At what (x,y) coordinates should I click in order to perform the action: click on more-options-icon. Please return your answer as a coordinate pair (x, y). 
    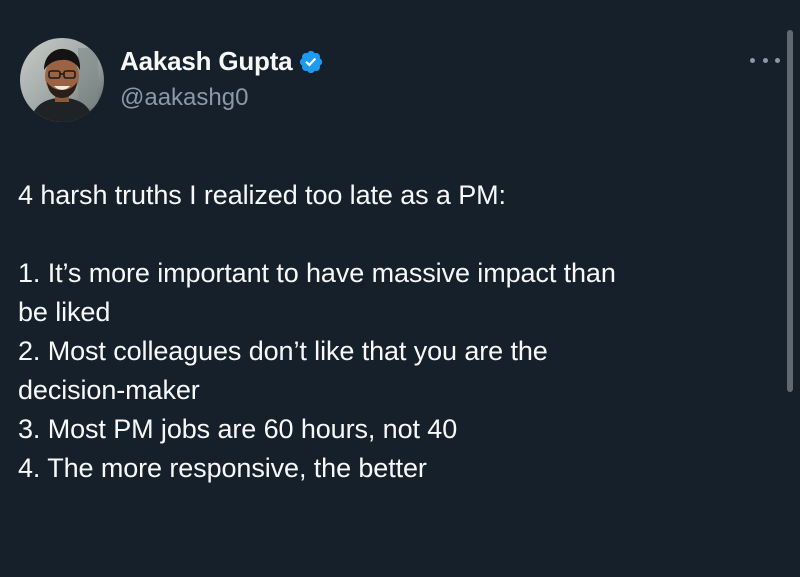
    Looking at the image, I should click on (765, 60).